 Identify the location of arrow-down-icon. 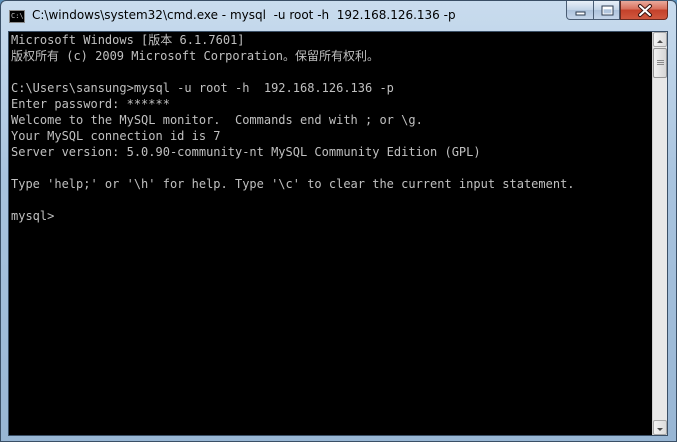
(660, 429).